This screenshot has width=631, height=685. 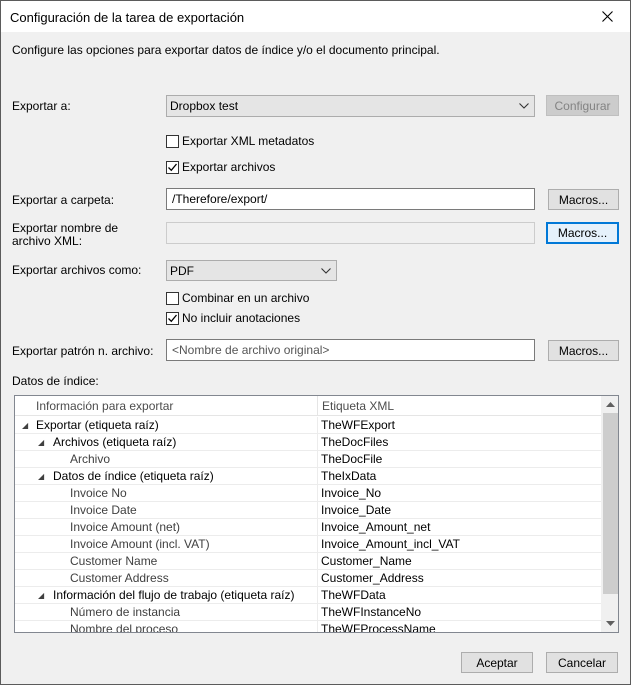 What do you see at coordinates (103, 510) in the screenshot?
I see `tree-row-name: Invoice Date` at bounding box center [103, 510].